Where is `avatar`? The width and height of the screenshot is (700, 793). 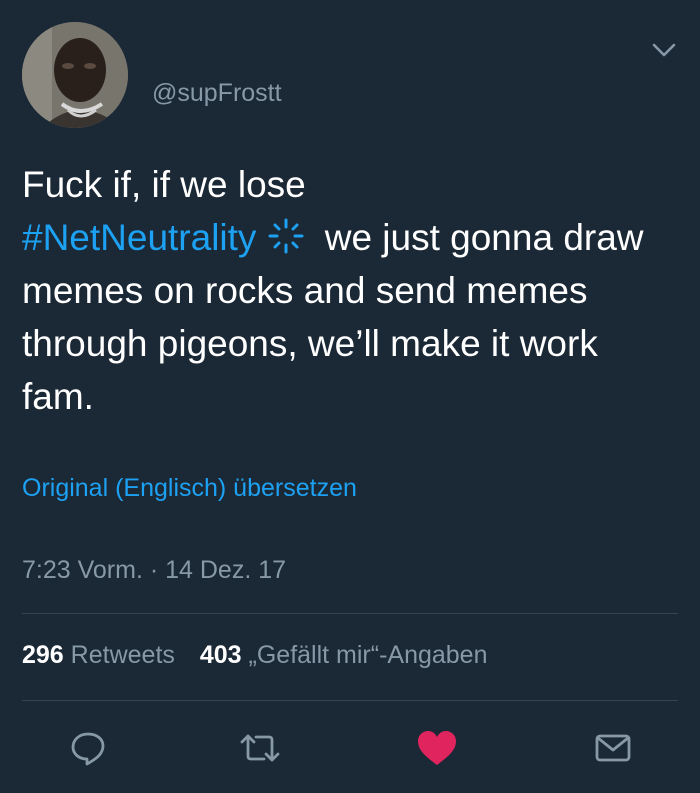 avatar is located at coordinates (75, 75).